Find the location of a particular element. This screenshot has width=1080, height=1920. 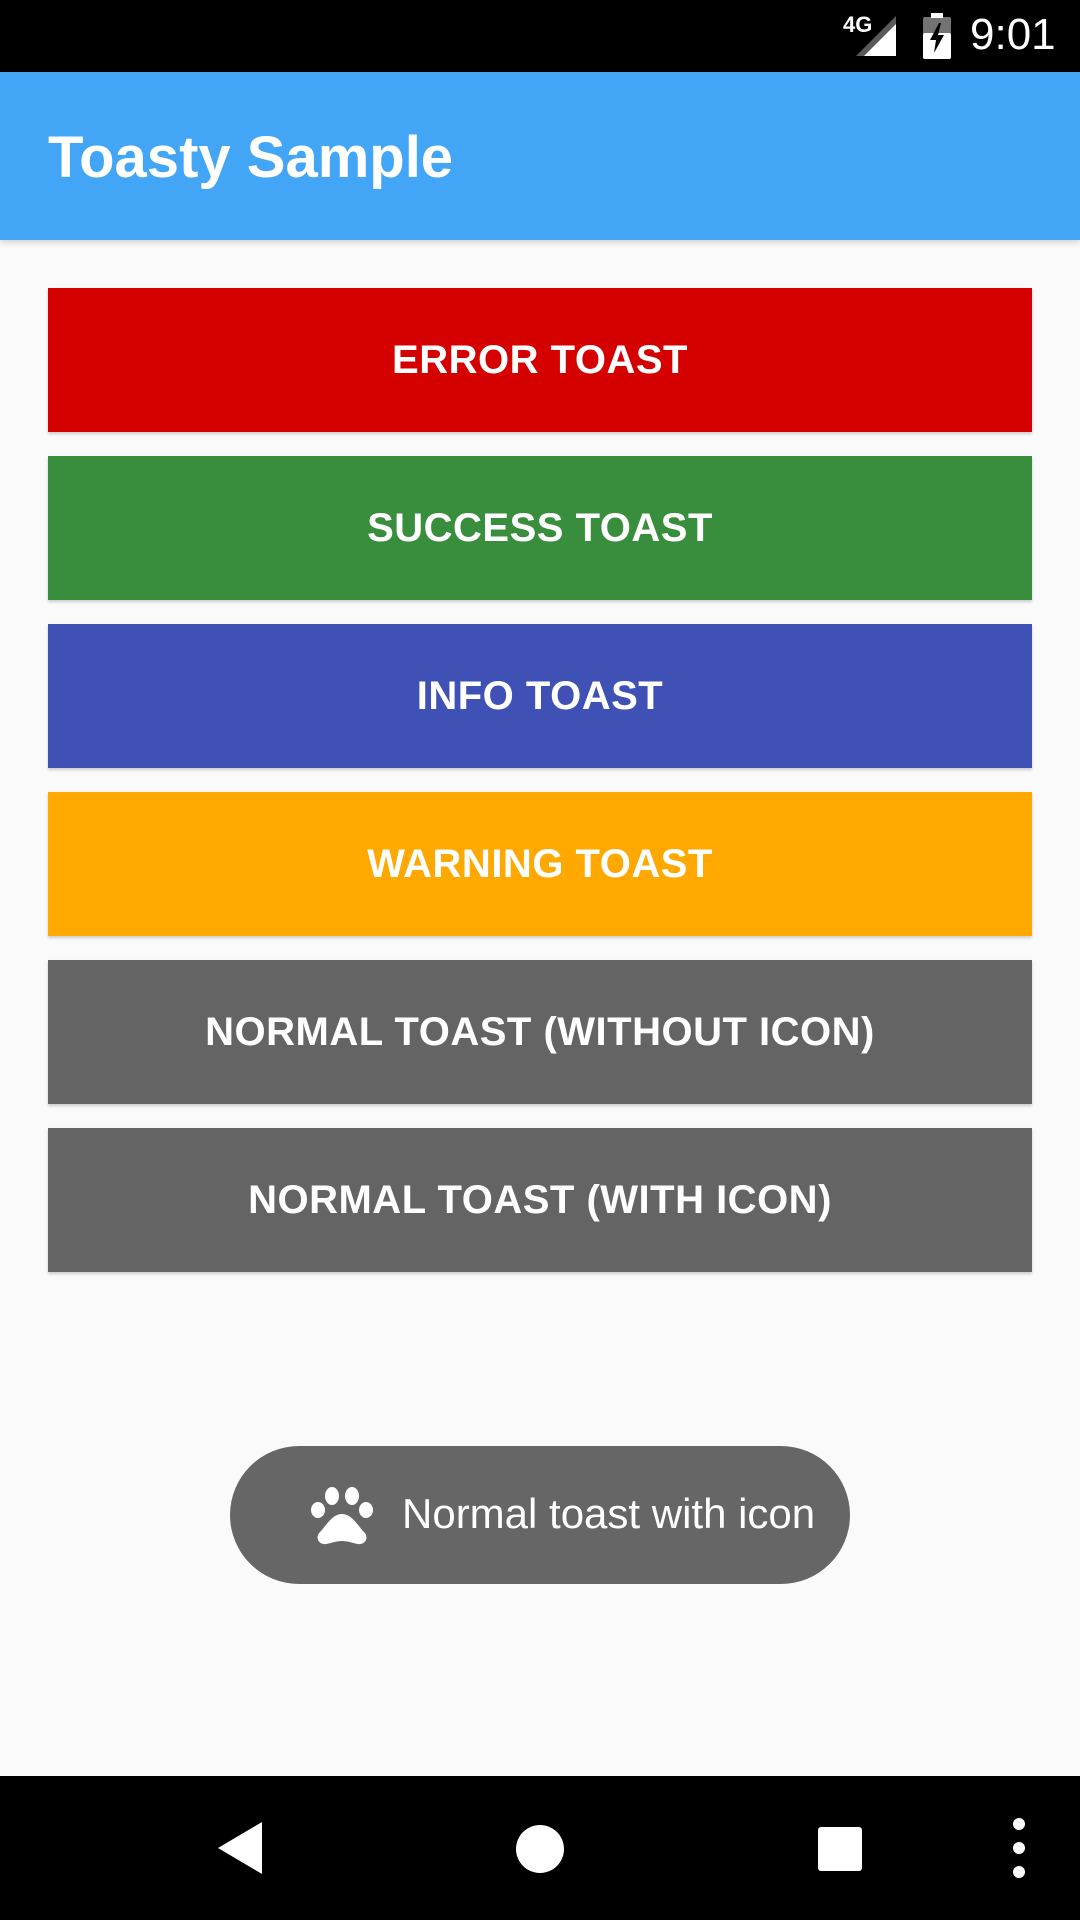

info-toast-button-label: INFO TOAST is located at coordinates (540, 695).